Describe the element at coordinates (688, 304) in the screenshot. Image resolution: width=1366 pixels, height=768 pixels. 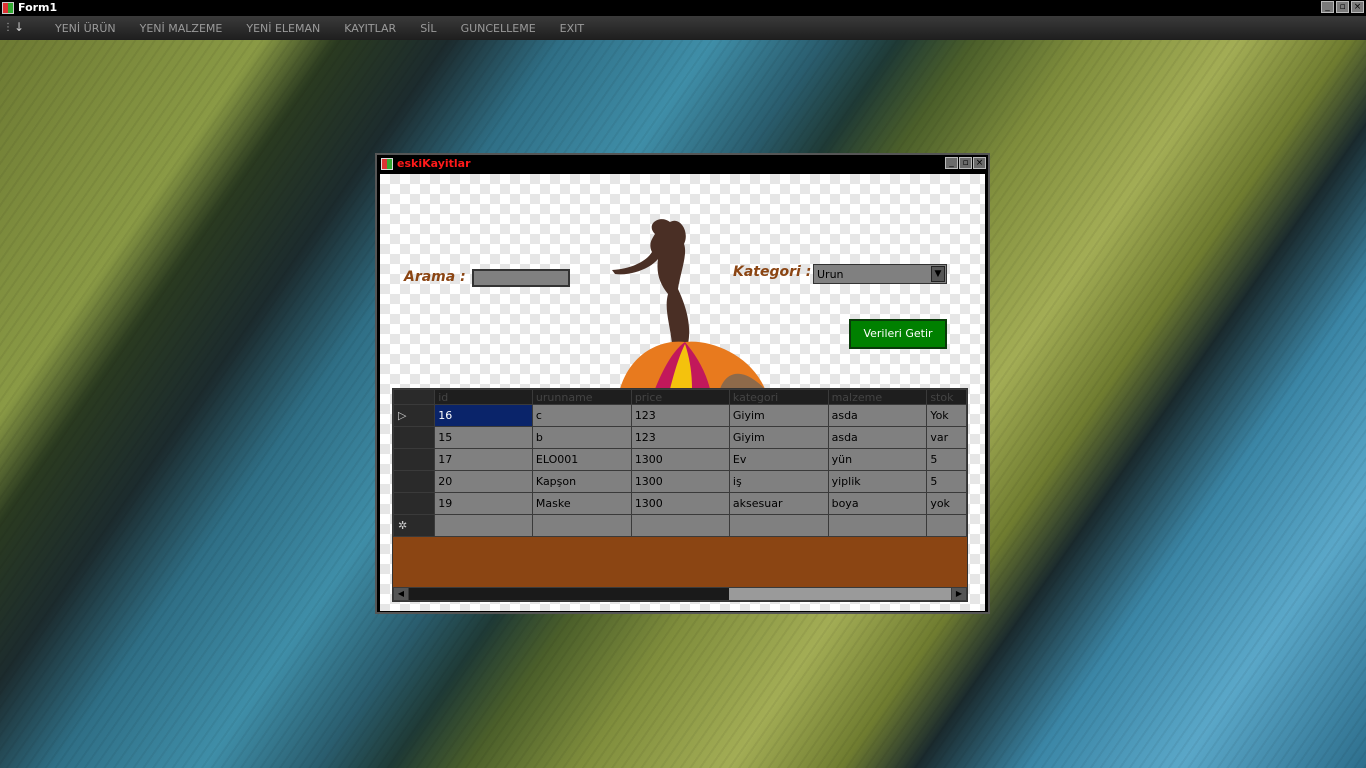
I see `dancer-illustration` at that location.